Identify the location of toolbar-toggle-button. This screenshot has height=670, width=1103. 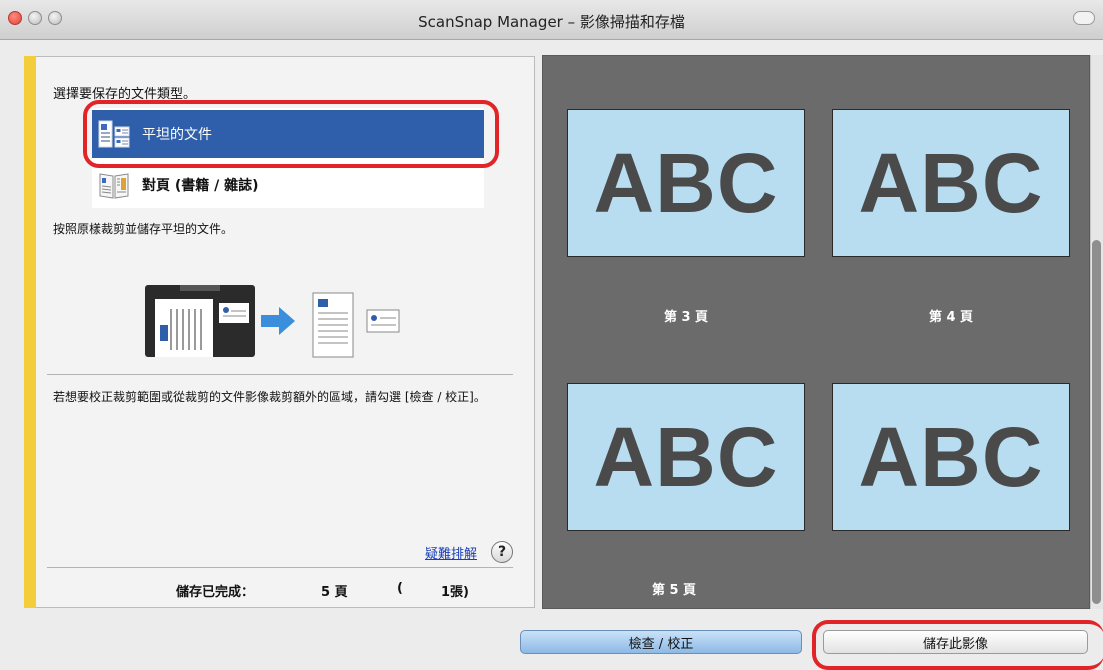
(1084, 18).